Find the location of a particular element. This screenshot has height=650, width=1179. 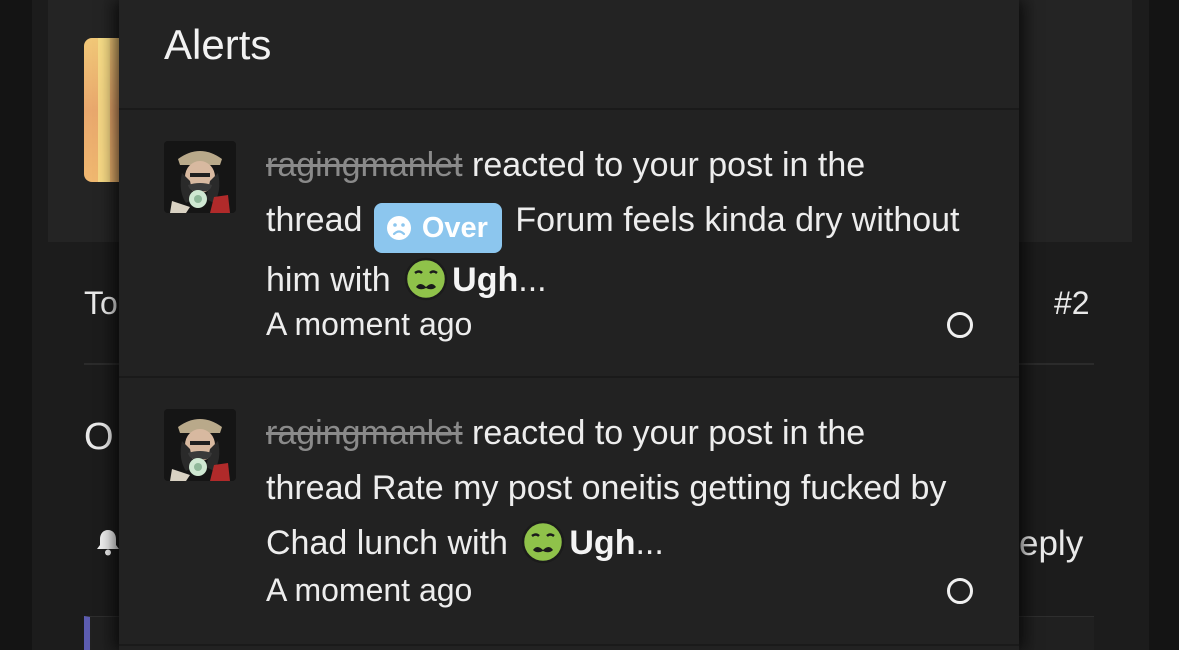

reply-button: eply is located at coordinates (1051, 543).